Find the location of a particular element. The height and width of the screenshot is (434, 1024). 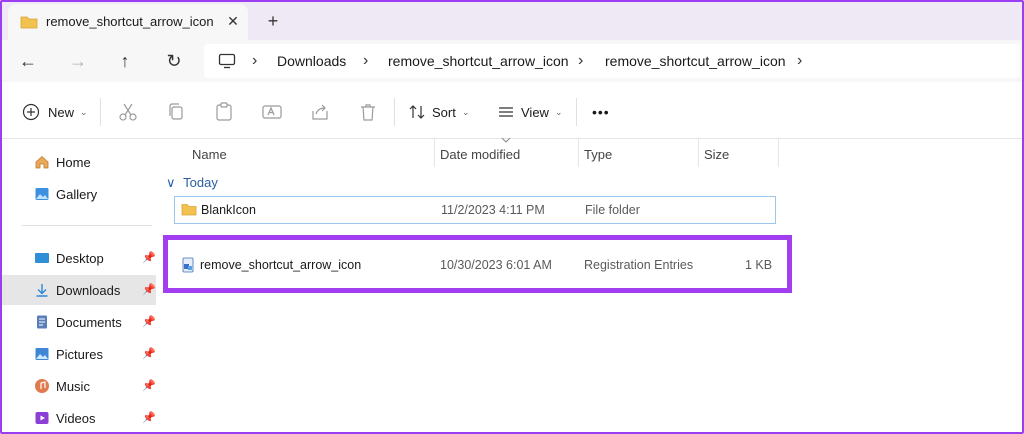

sort-button: Sort ⌄ is located at coordinates (438, 112).